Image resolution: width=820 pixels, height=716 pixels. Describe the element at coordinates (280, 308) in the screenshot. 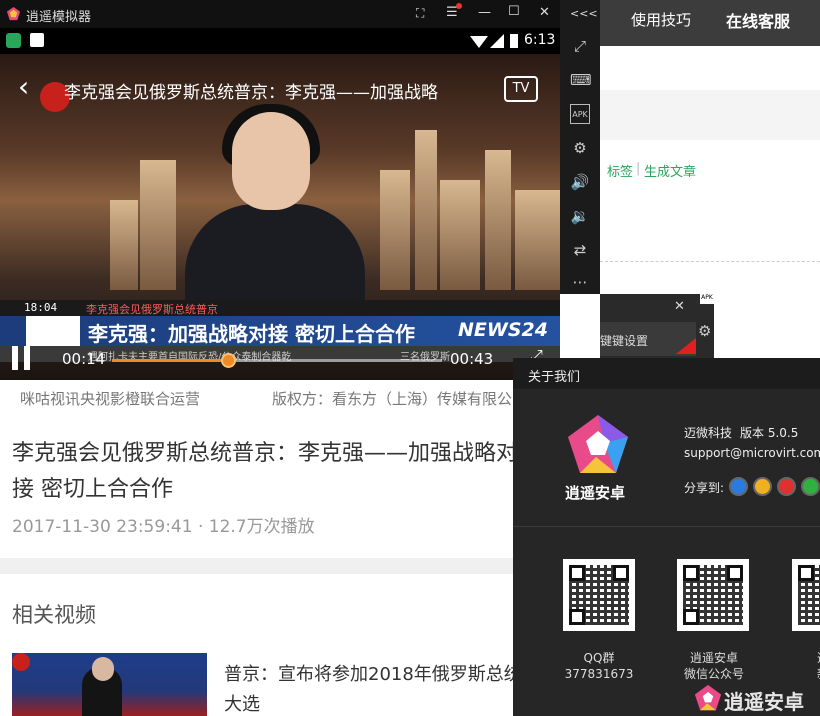

I see `ticker-topic-bar: 18:04 李克强会见俄罗斯总统普京` at that location.